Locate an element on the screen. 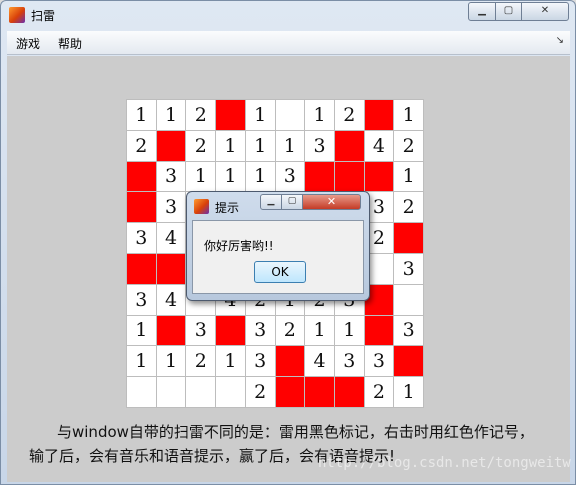  ok-button: OK is located at coordinates (280, 272).